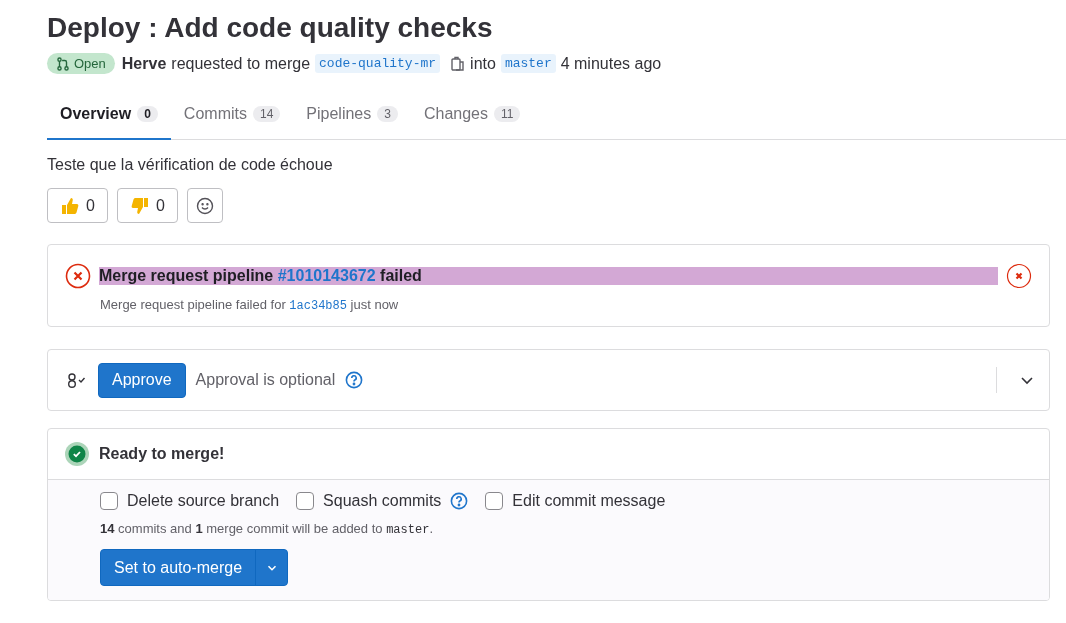 The width and height of the screenshot is (1066, 623). I want to click on checkbox-label: Squash commits, so click(382, 501).